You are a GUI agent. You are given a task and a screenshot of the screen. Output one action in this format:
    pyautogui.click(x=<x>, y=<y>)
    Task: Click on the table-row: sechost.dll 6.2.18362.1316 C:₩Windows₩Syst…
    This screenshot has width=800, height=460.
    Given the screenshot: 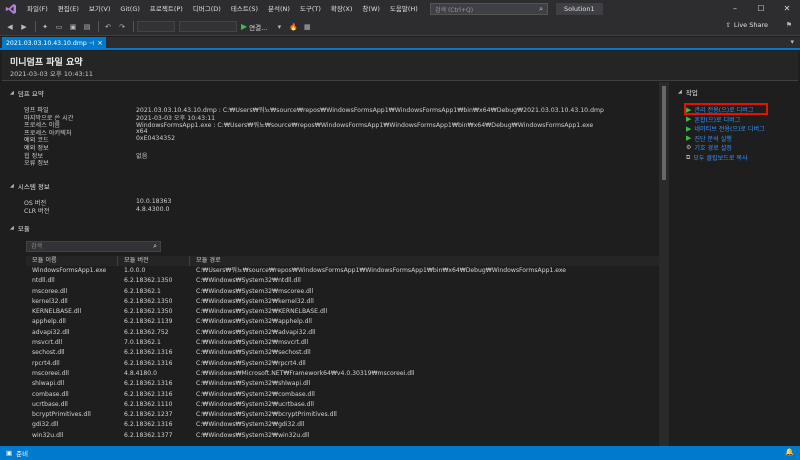 What is the action you would take?
    pyautogui.click(x=344, y=353)
    